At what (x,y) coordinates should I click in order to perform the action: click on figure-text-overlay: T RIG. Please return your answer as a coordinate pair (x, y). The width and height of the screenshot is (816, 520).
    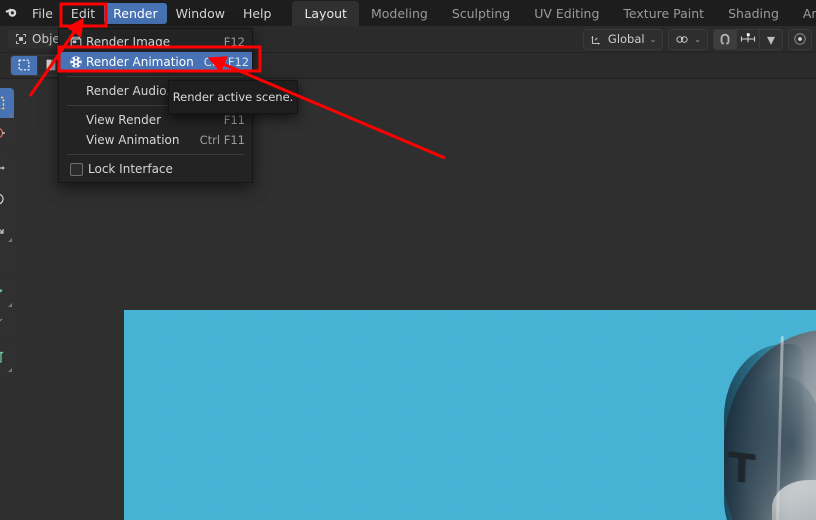
    Looking at the image, I should click on (748, 425).